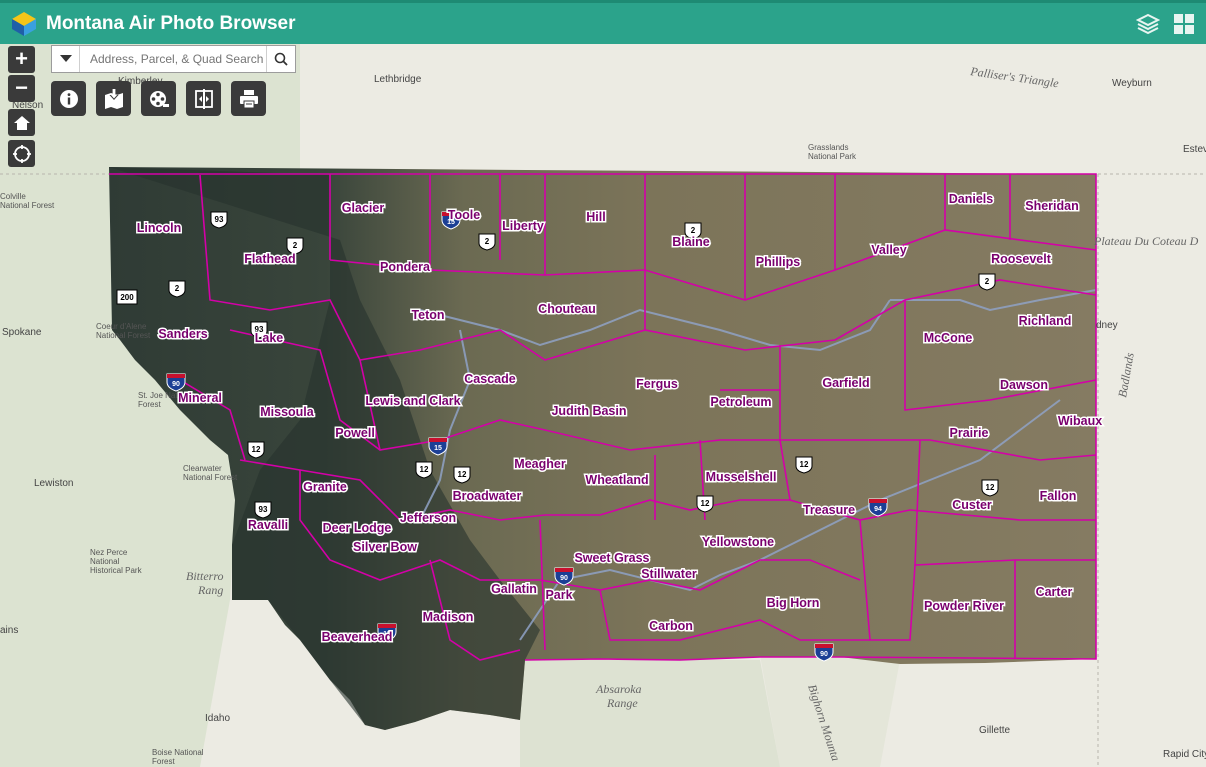 This screenshot has width=1206, height=767. What do you see at coordinates (589, 411) in the screenshot?
I see `county-label: Judith Basin` at bounding box center [589, 411].